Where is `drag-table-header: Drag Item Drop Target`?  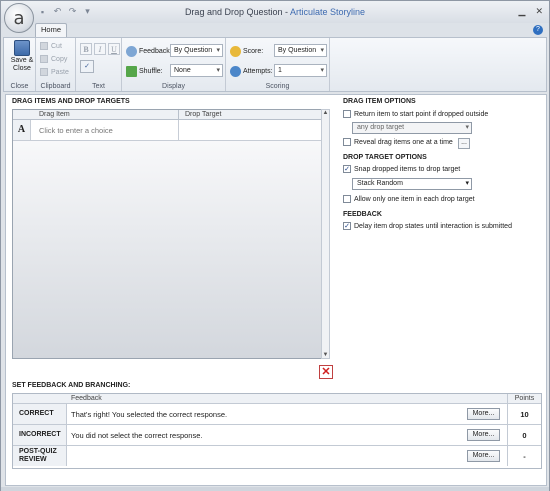
drag-table-header: Drag Item Drop Target is located at coordinates (169, 115).